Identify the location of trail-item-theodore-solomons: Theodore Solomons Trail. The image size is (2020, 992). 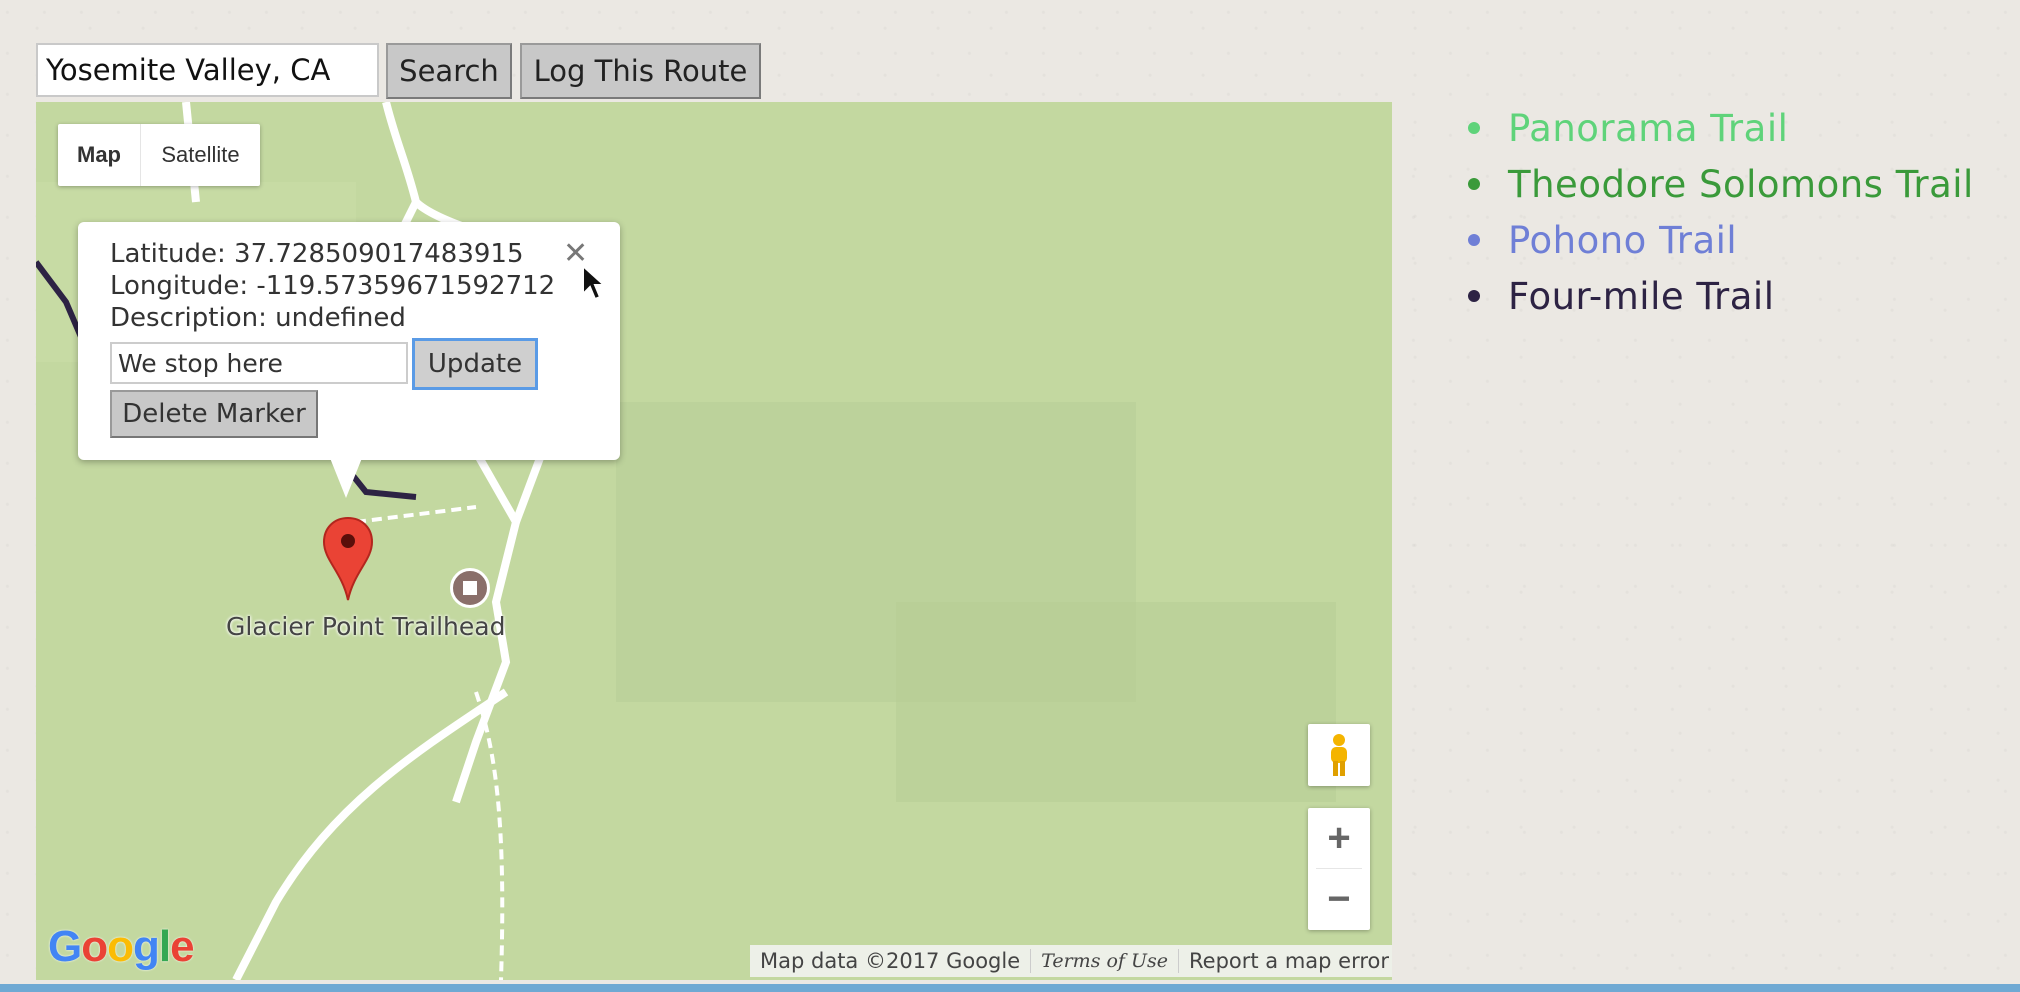
(1721, 184).